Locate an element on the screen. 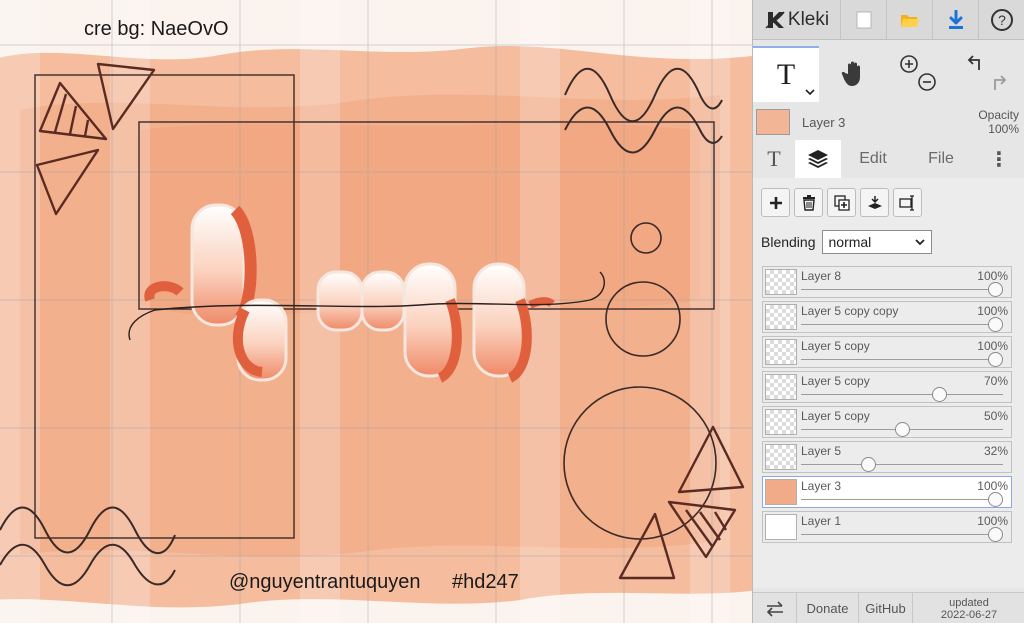 The image size is (1024, 623). tool-row: T is located at coordinates (888, 74).